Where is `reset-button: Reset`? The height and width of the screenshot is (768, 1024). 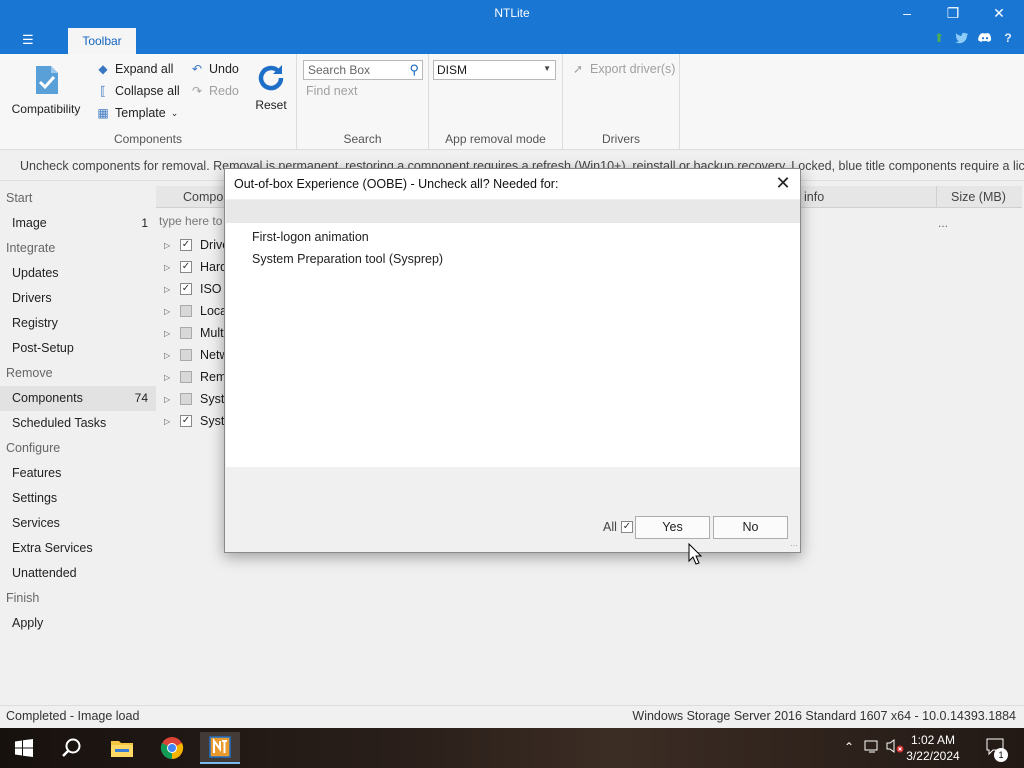
reset-button: Reset is located at coordinates (271, 87).